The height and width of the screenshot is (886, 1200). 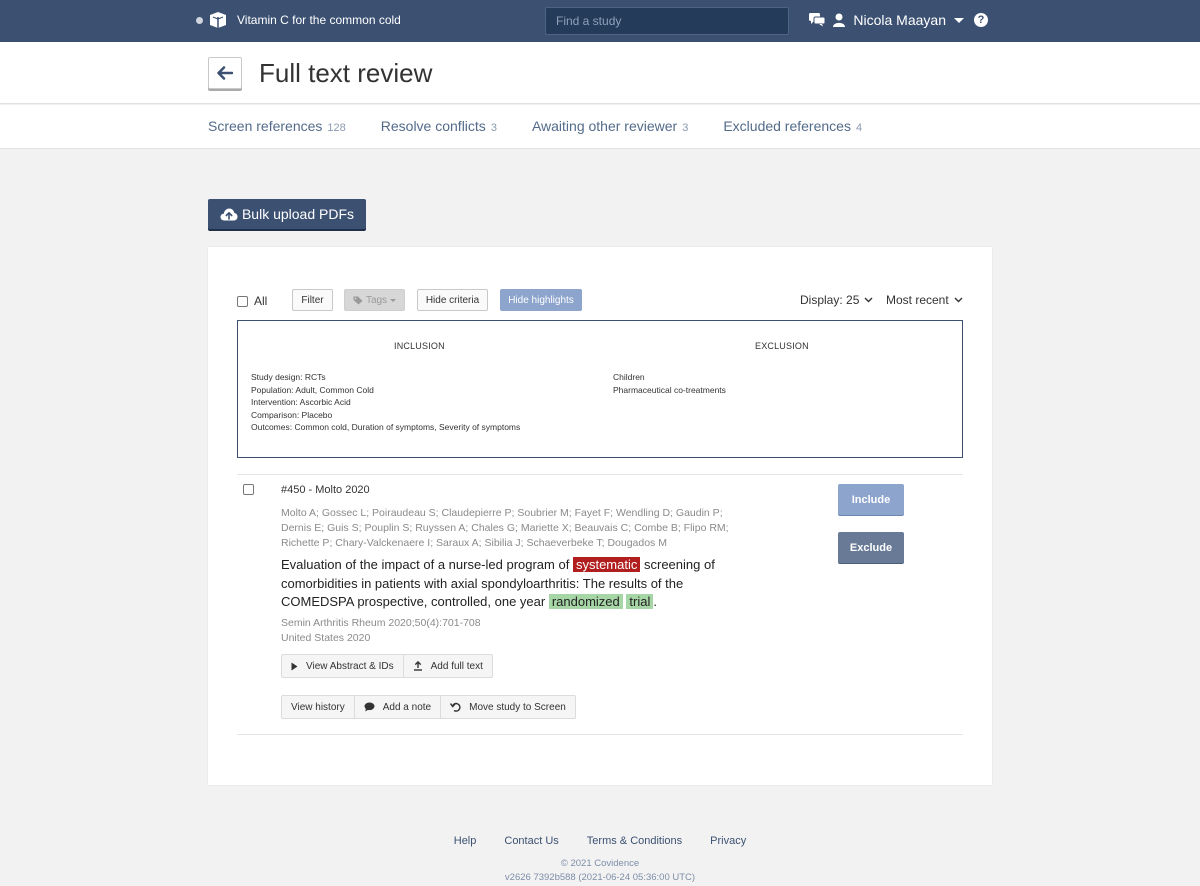 I want to click on tab-count: 128, so click(x=336, y=128).